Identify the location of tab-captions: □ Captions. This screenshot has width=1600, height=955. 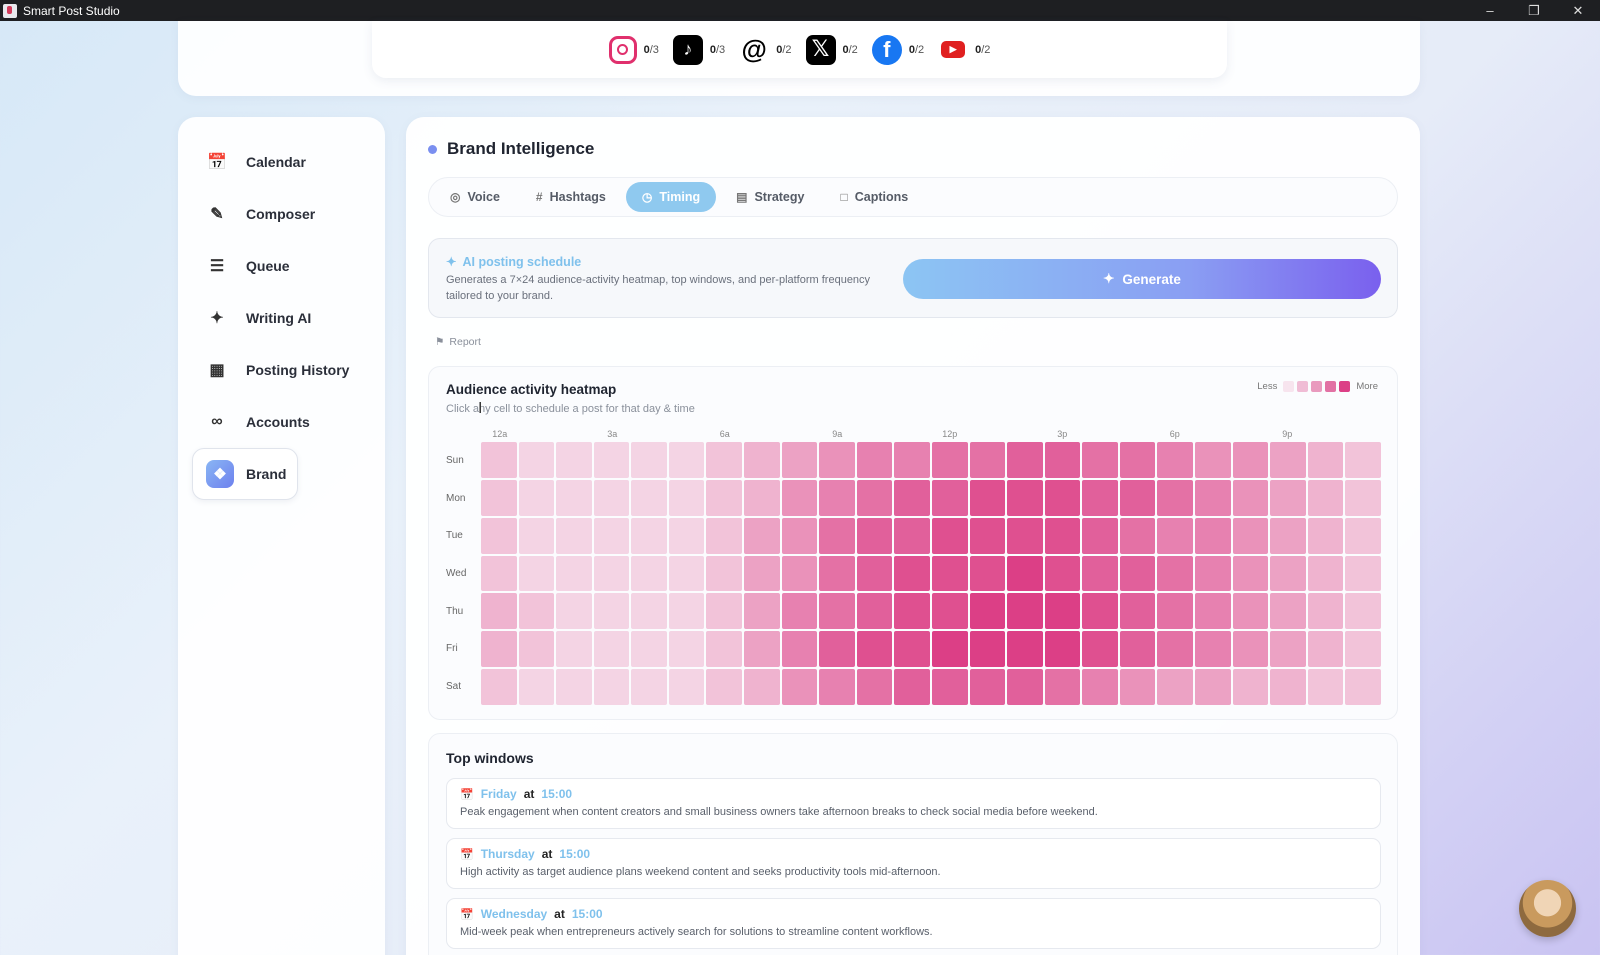
(874, 197).